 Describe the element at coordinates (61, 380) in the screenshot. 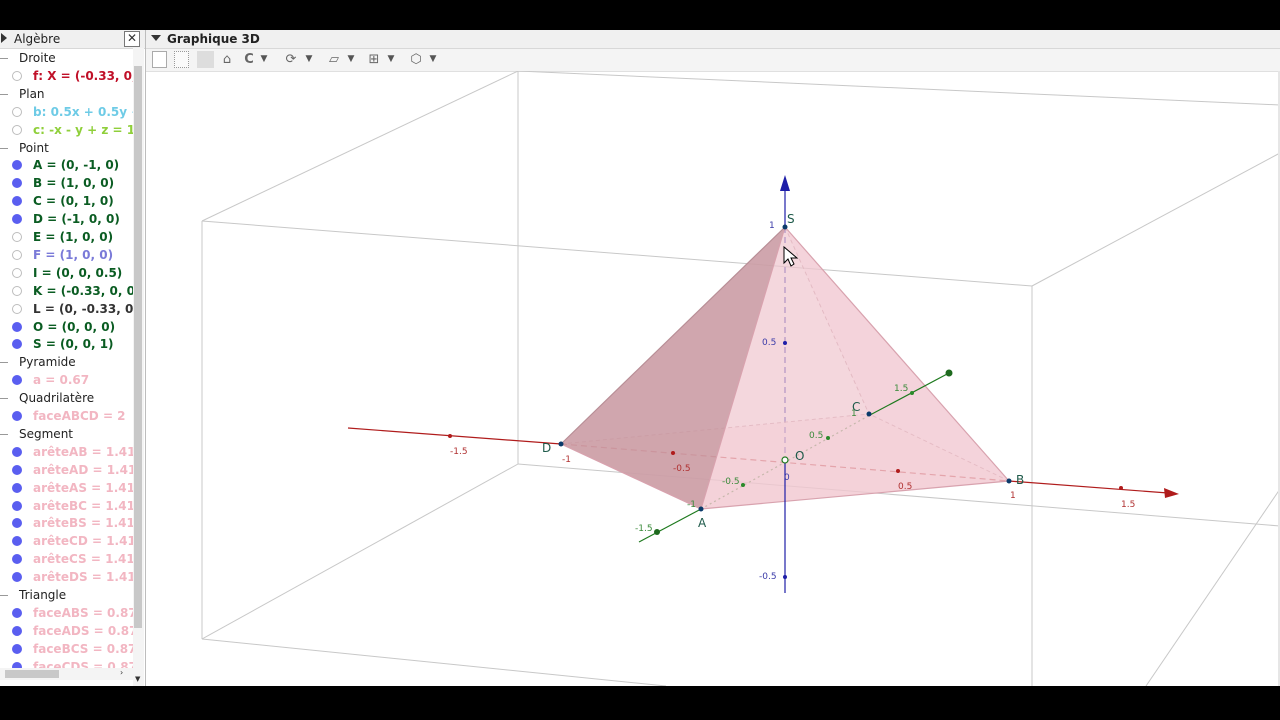

I see `algebra-item-label: a = 0.67` at that location.